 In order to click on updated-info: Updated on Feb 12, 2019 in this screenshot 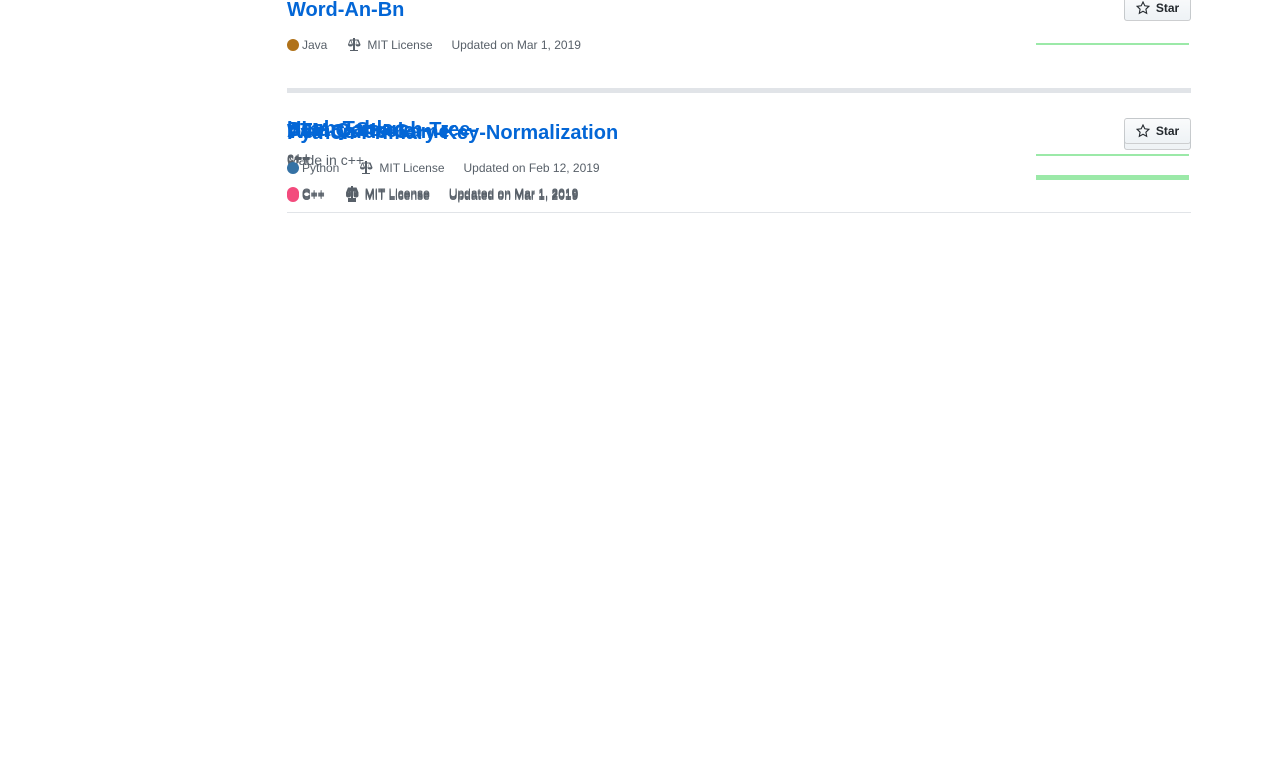, I will do `click(531, 168)`.